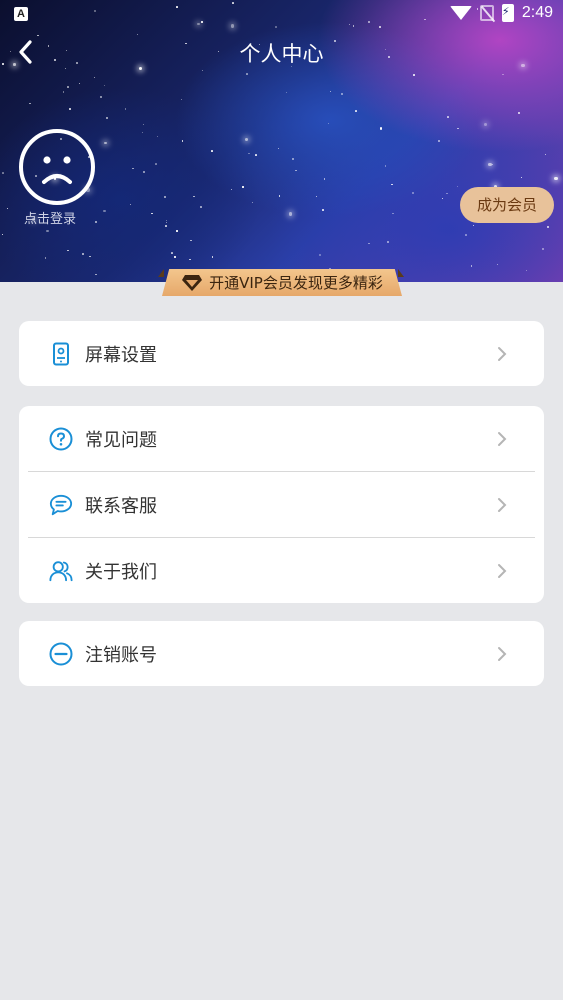 The height and width of the screenshot is (1000, 563). Describe the element at coordinates (281, 570) in the screenshot. I see `menu-item-about-us: 关于我们` at that location.